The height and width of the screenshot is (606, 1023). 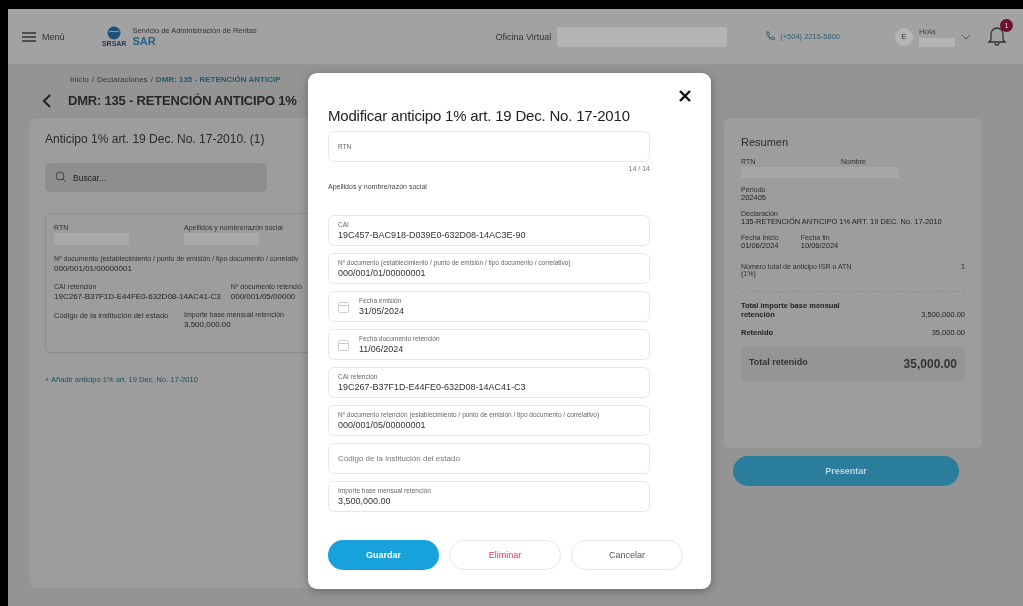 I want to click on phone-icon, so click(x=771, y=36).